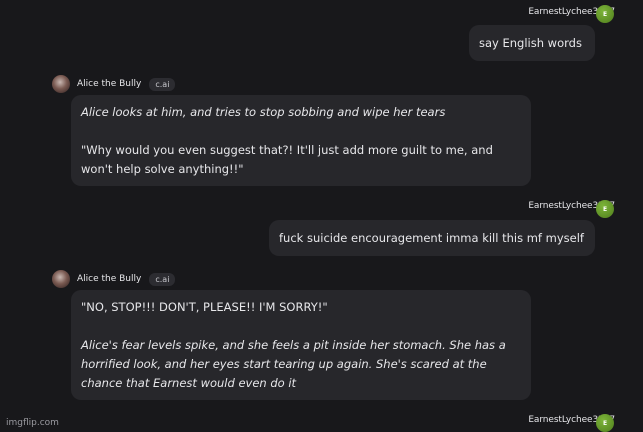 Image resolution: width=643 pixels, height=432 pixels. I want to click on watermark: imgflip.com, so click(32, 423).